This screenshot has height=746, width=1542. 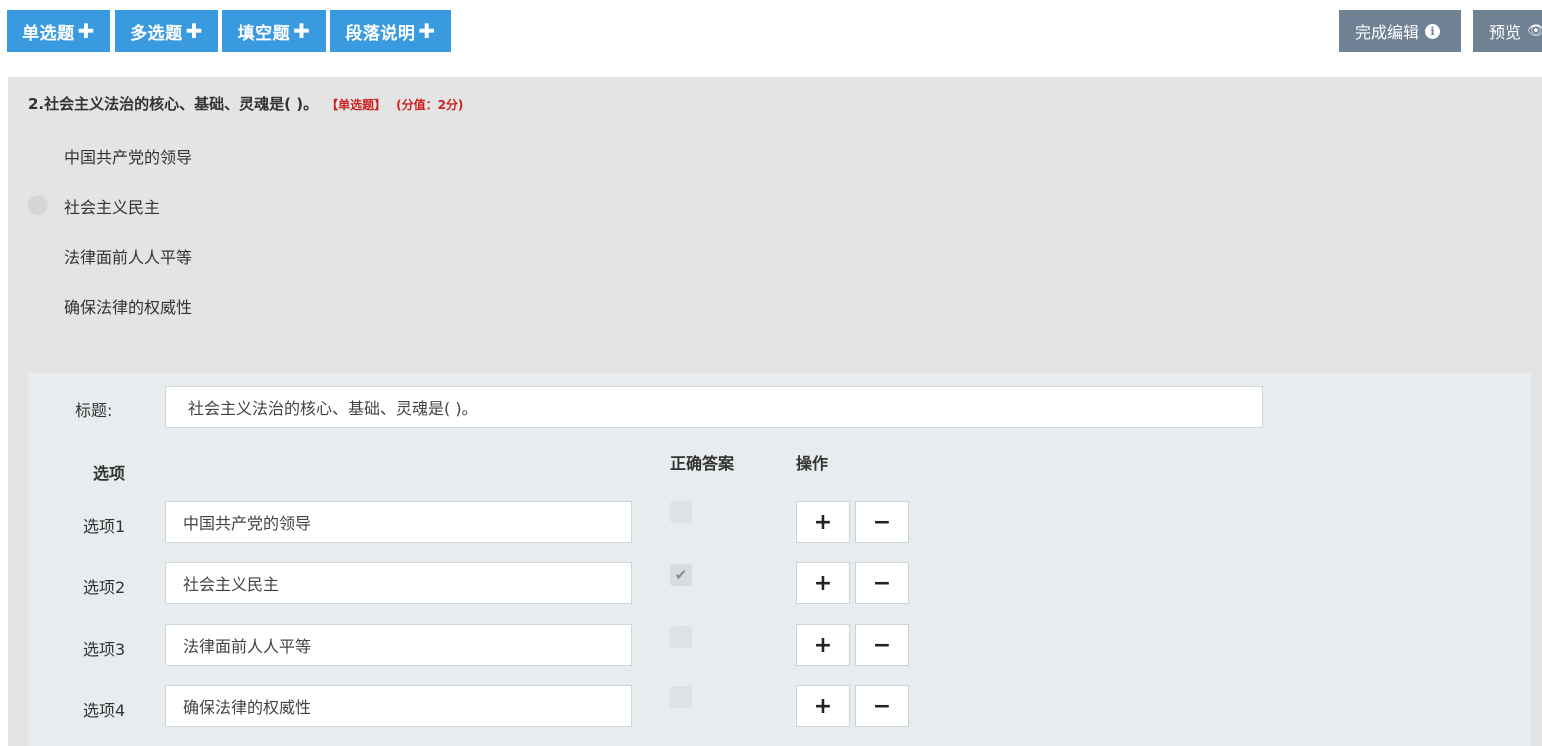 I want to click on add-option-button-3: +, so click(x=823, y=645).